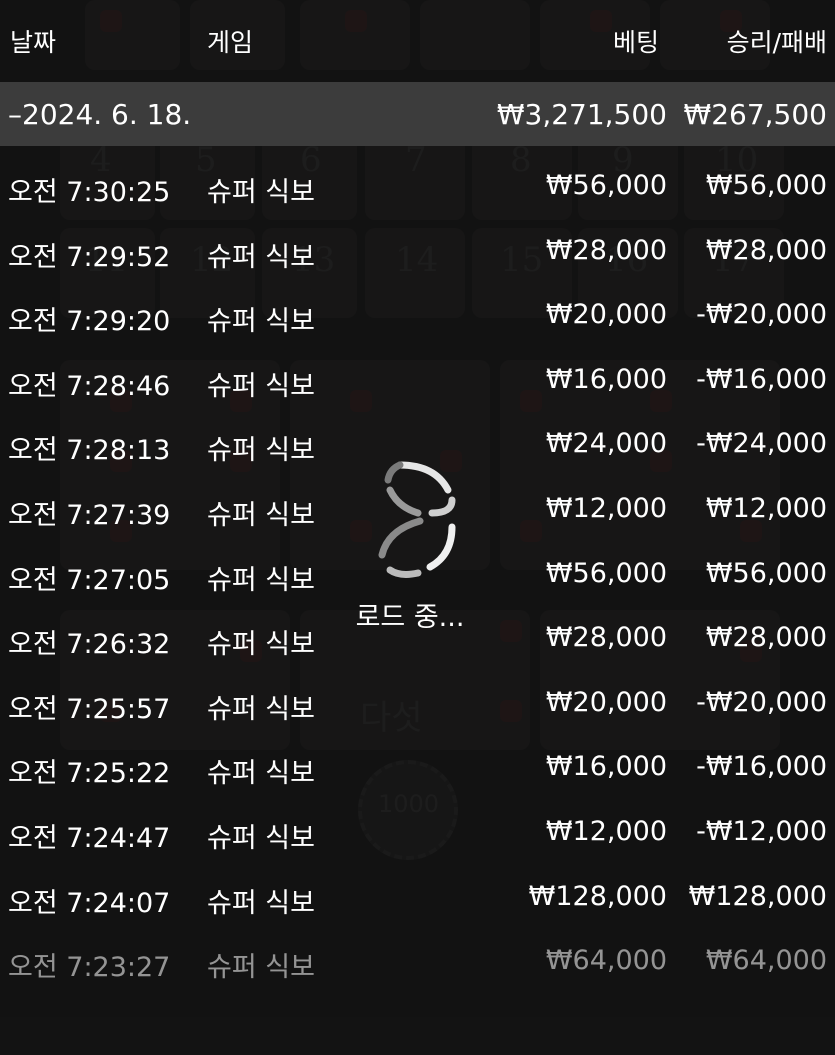 This screenshot has width=835, height=1055. What do you see at coordinates (755, 114) in the screenshot?
I see `date-group-total-winloss: ₩267,500` at bounding box center [755, 114].